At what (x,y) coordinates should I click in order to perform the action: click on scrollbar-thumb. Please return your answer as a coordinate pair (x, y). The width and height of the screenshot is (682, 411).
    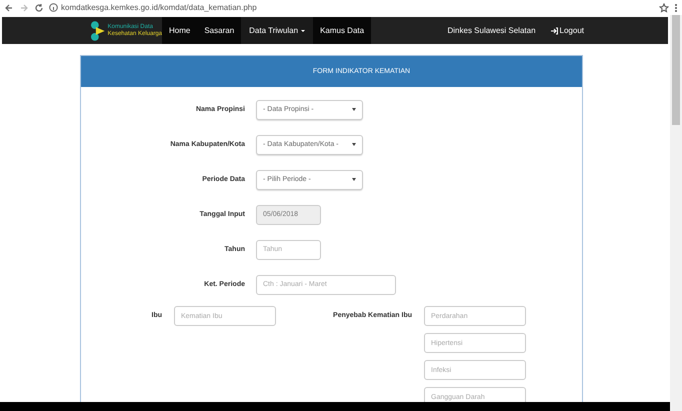
    Looking at the image, I should click on (676, 70).